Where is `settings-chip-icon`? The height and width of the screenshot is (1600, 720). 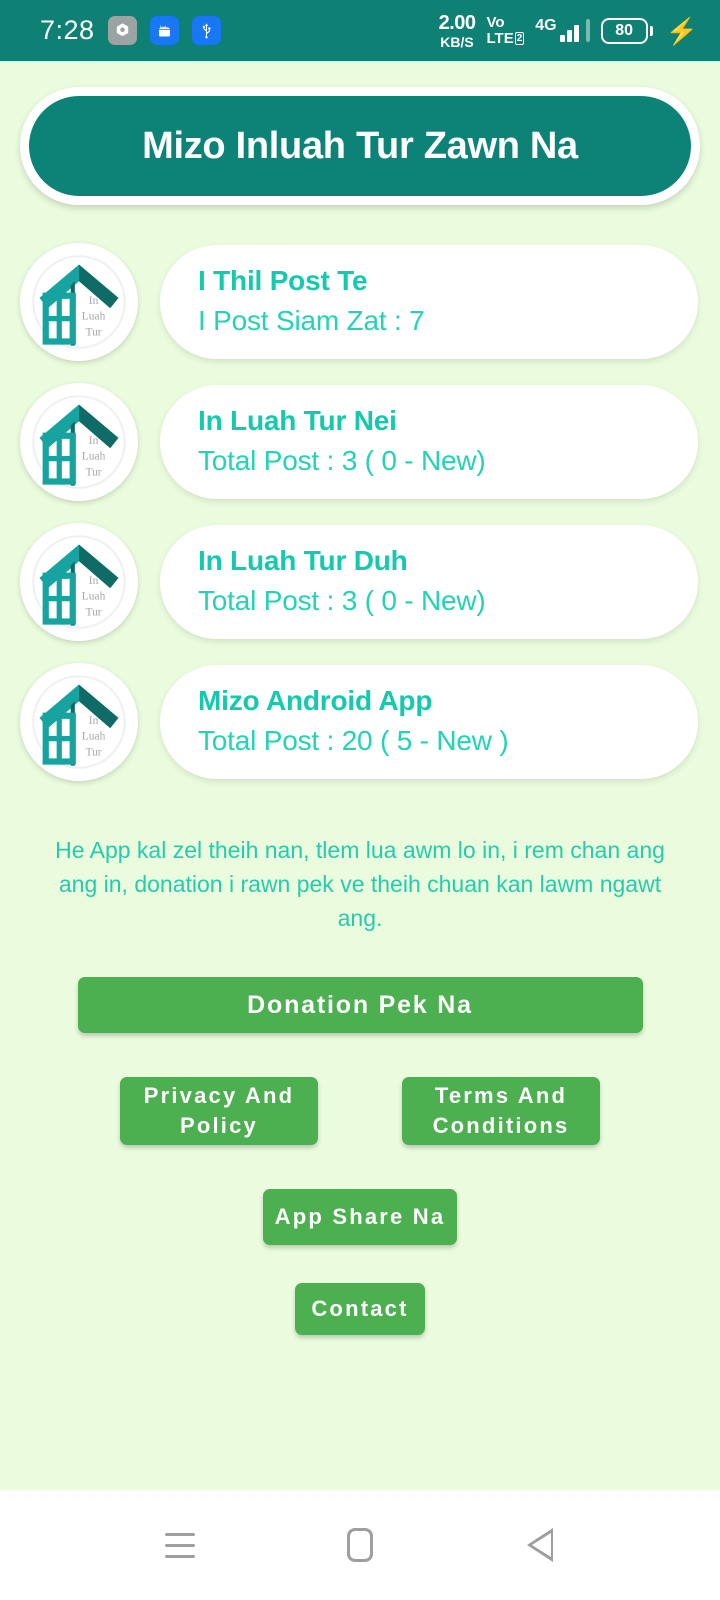 settings-chip-icon is located at coordinates (122, 30).